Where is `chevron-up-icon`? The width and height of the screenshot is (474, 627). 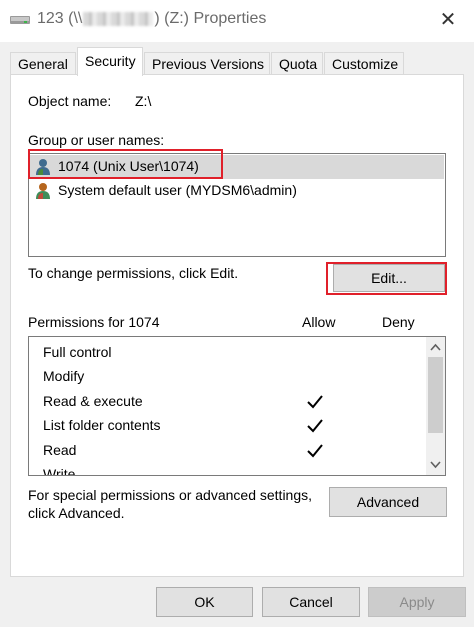
chevron-up-icon is located at coordinates (435, 347).